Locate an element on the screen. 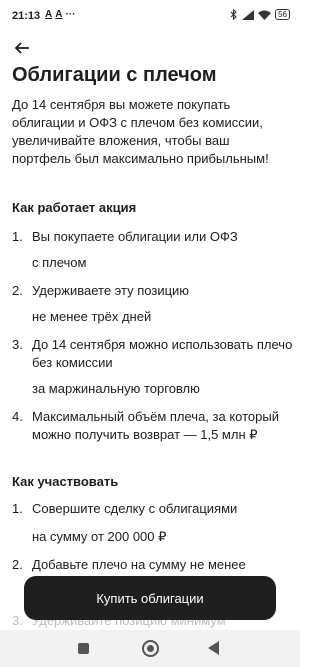 This screenshot has height=667, width=320. buy-bonds-button: Купить облигации is located at coordinates (150, 598).